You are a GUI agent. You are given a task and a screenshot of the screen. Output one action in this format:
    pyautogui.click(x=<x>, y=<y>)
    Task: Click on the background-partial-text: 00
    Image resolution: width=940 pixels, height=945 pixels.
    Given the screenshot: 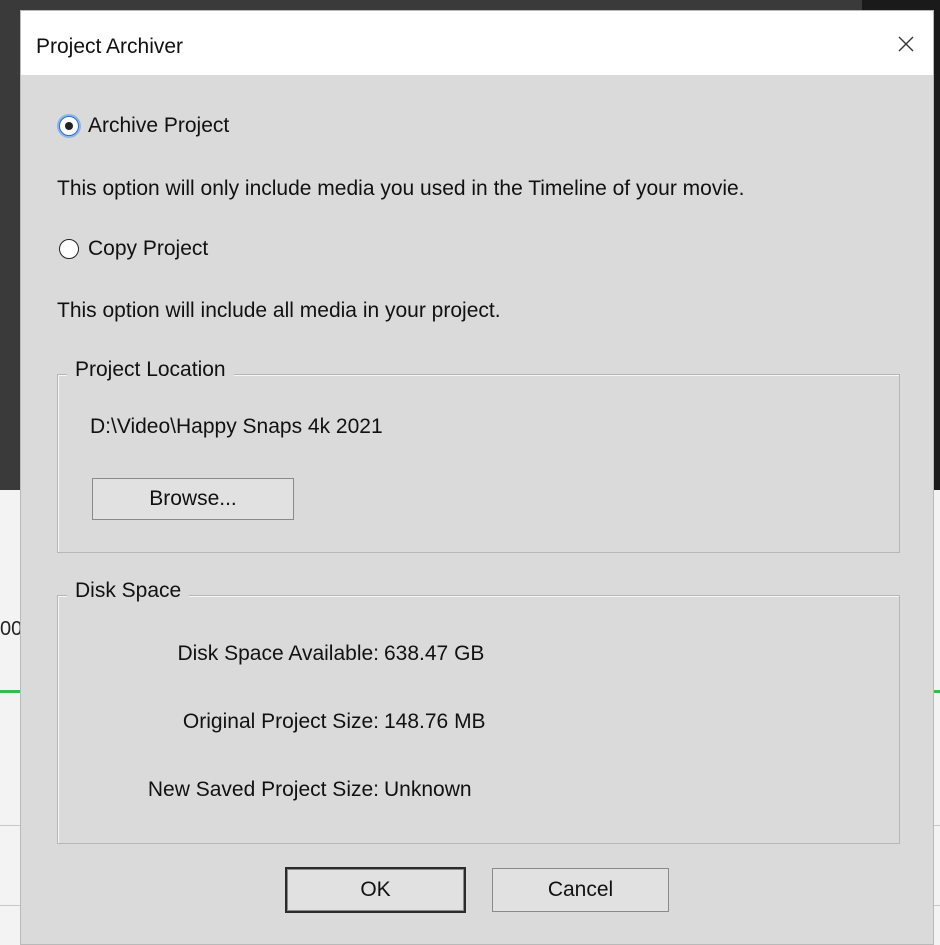 What is the action you would take?
    pyautogui.click(x=11, y=629)
    